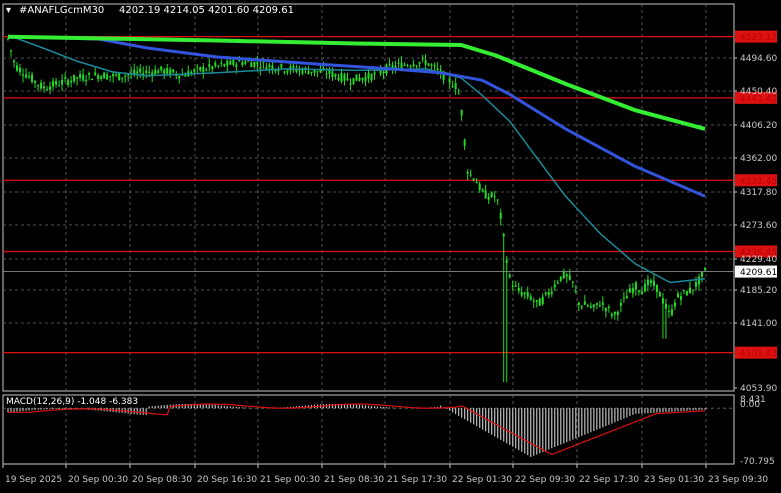  Describe the element at coordinates (482, 480) in the screenshot. I see `x-tick-label: 22 Sep 01:30` at that location.